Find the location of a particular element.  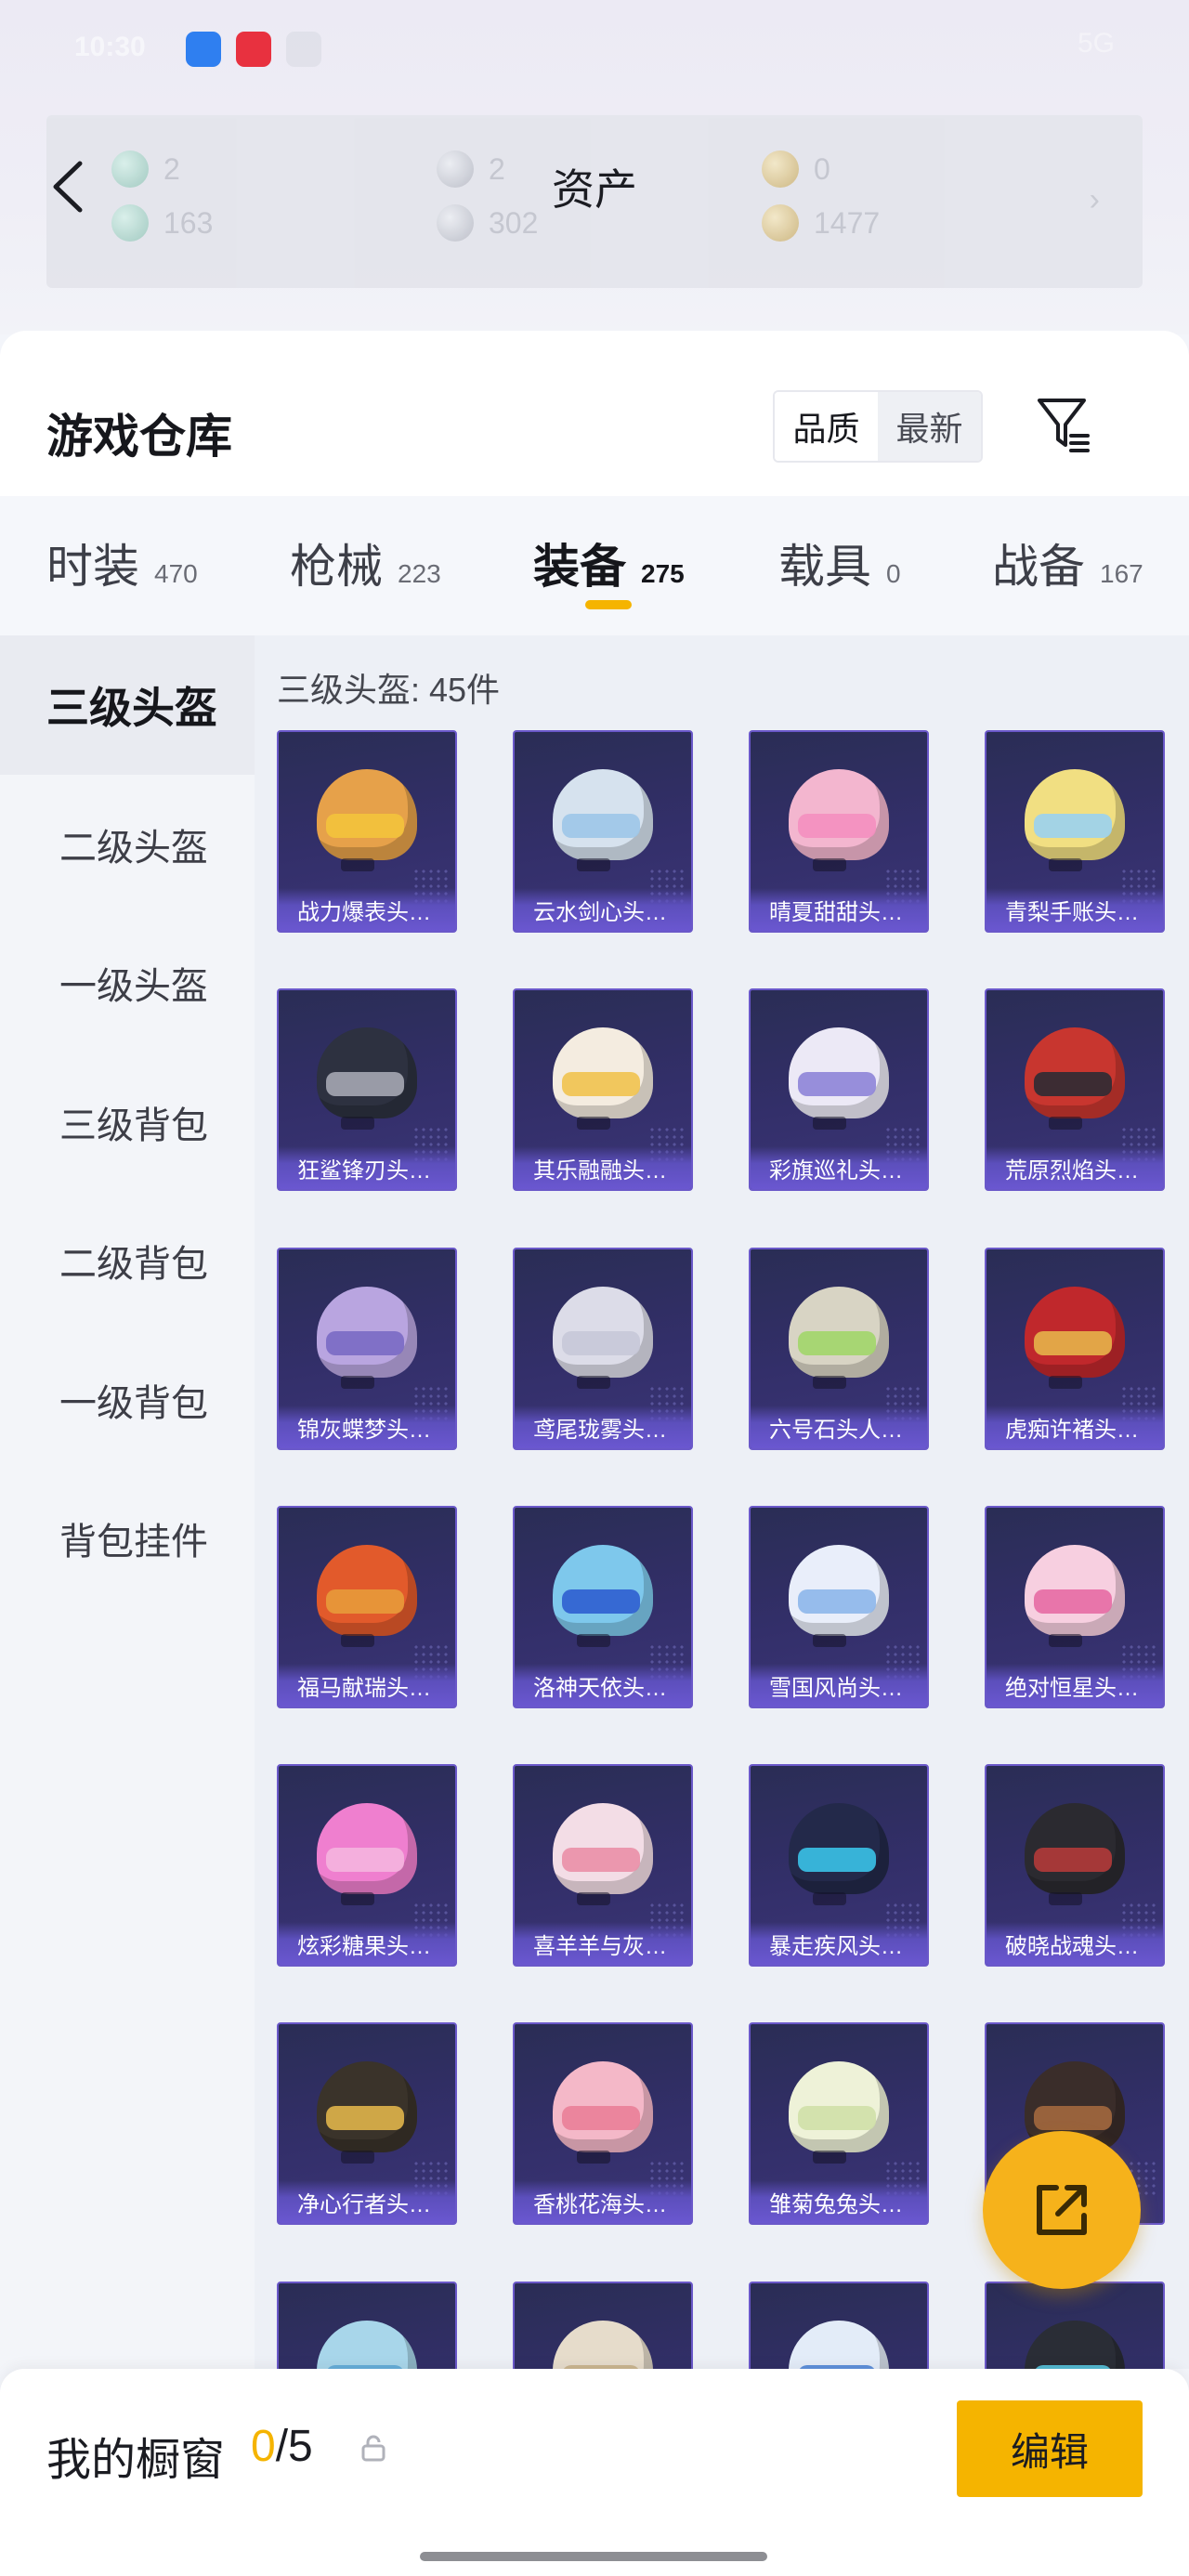

sidebar-item-6: 背包挂件 is located at coordinates (128, 1538).